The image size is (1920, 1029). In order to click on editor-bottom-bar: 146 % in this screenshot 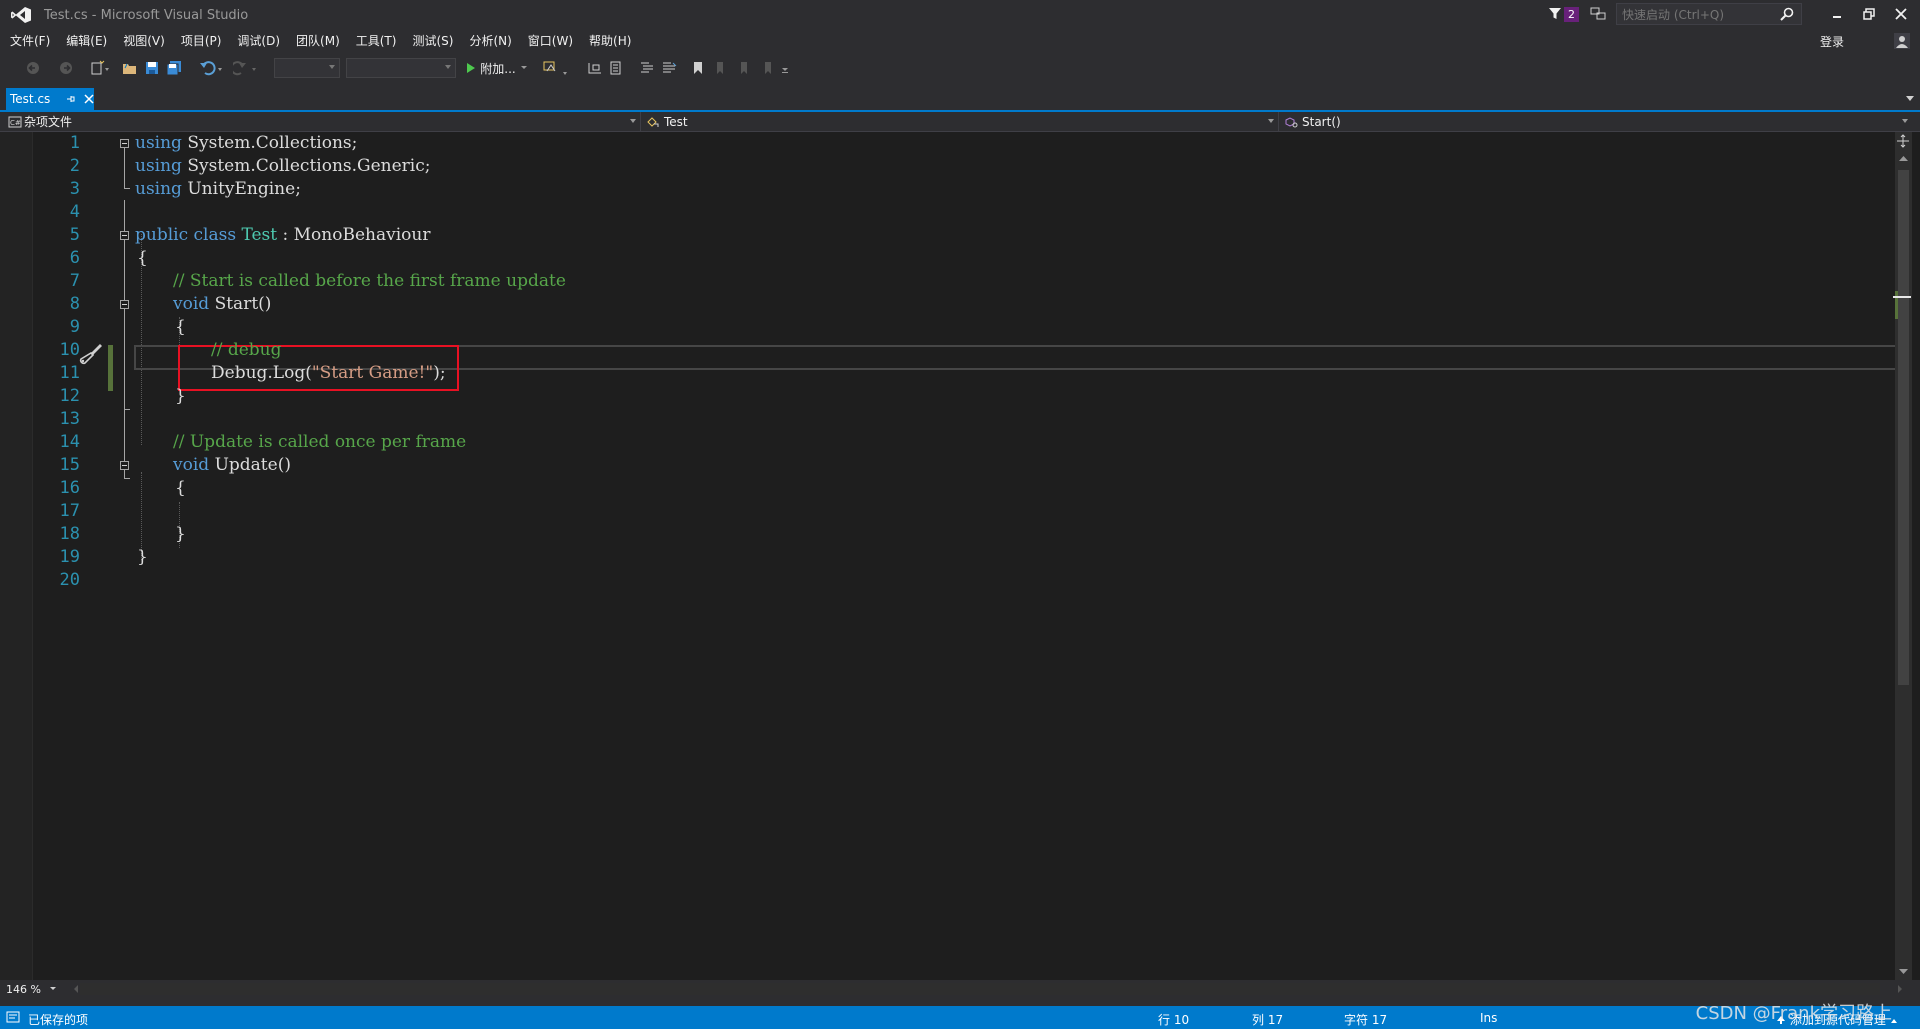, I will do `click(960, 989)`.